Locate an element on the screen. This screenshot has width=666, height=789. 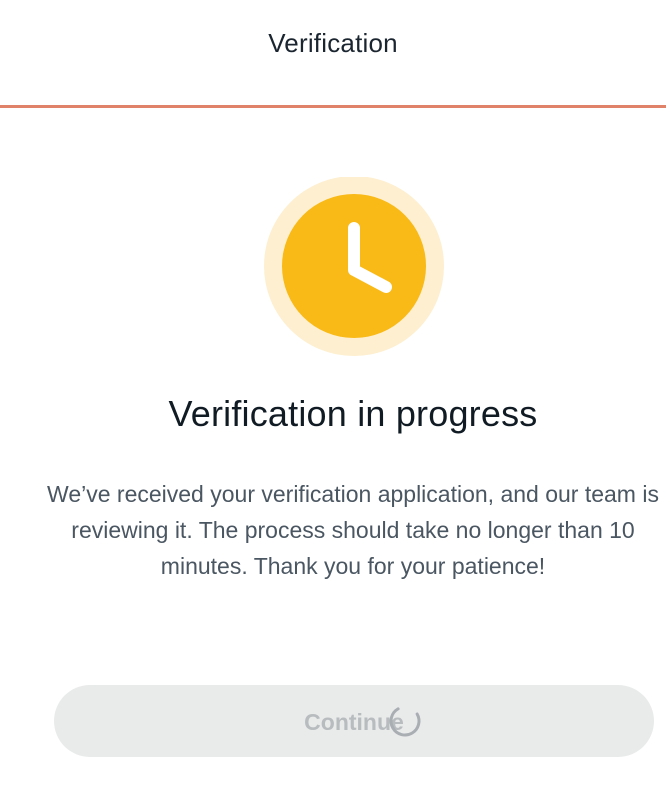
continue-button: Continue is located at coordinates (354, 721).